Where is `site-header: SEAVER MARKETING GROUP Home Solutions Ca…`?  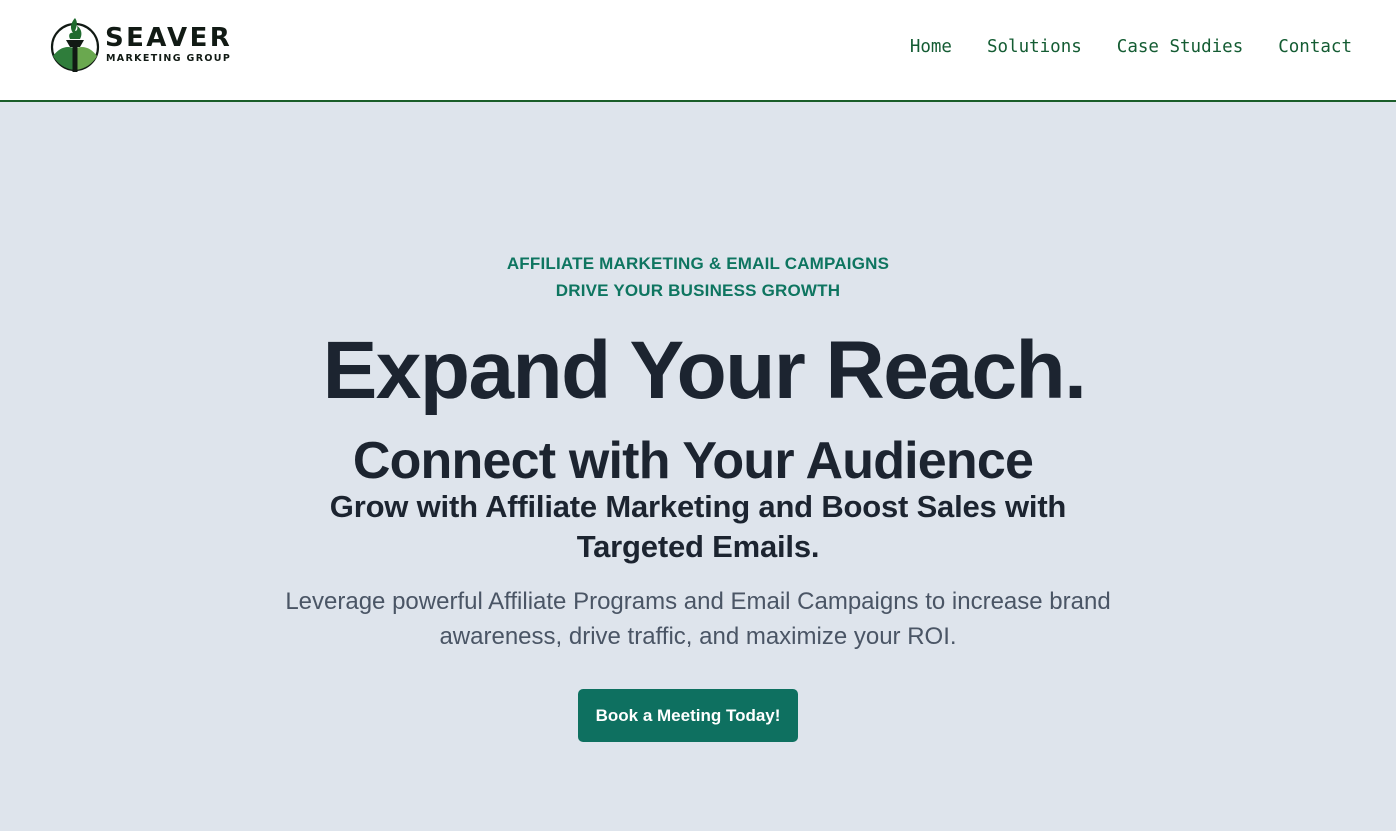 site-header: SEAVER MARKETING GROUP Home Solutions Ca… is located at coordinates (698, 51).